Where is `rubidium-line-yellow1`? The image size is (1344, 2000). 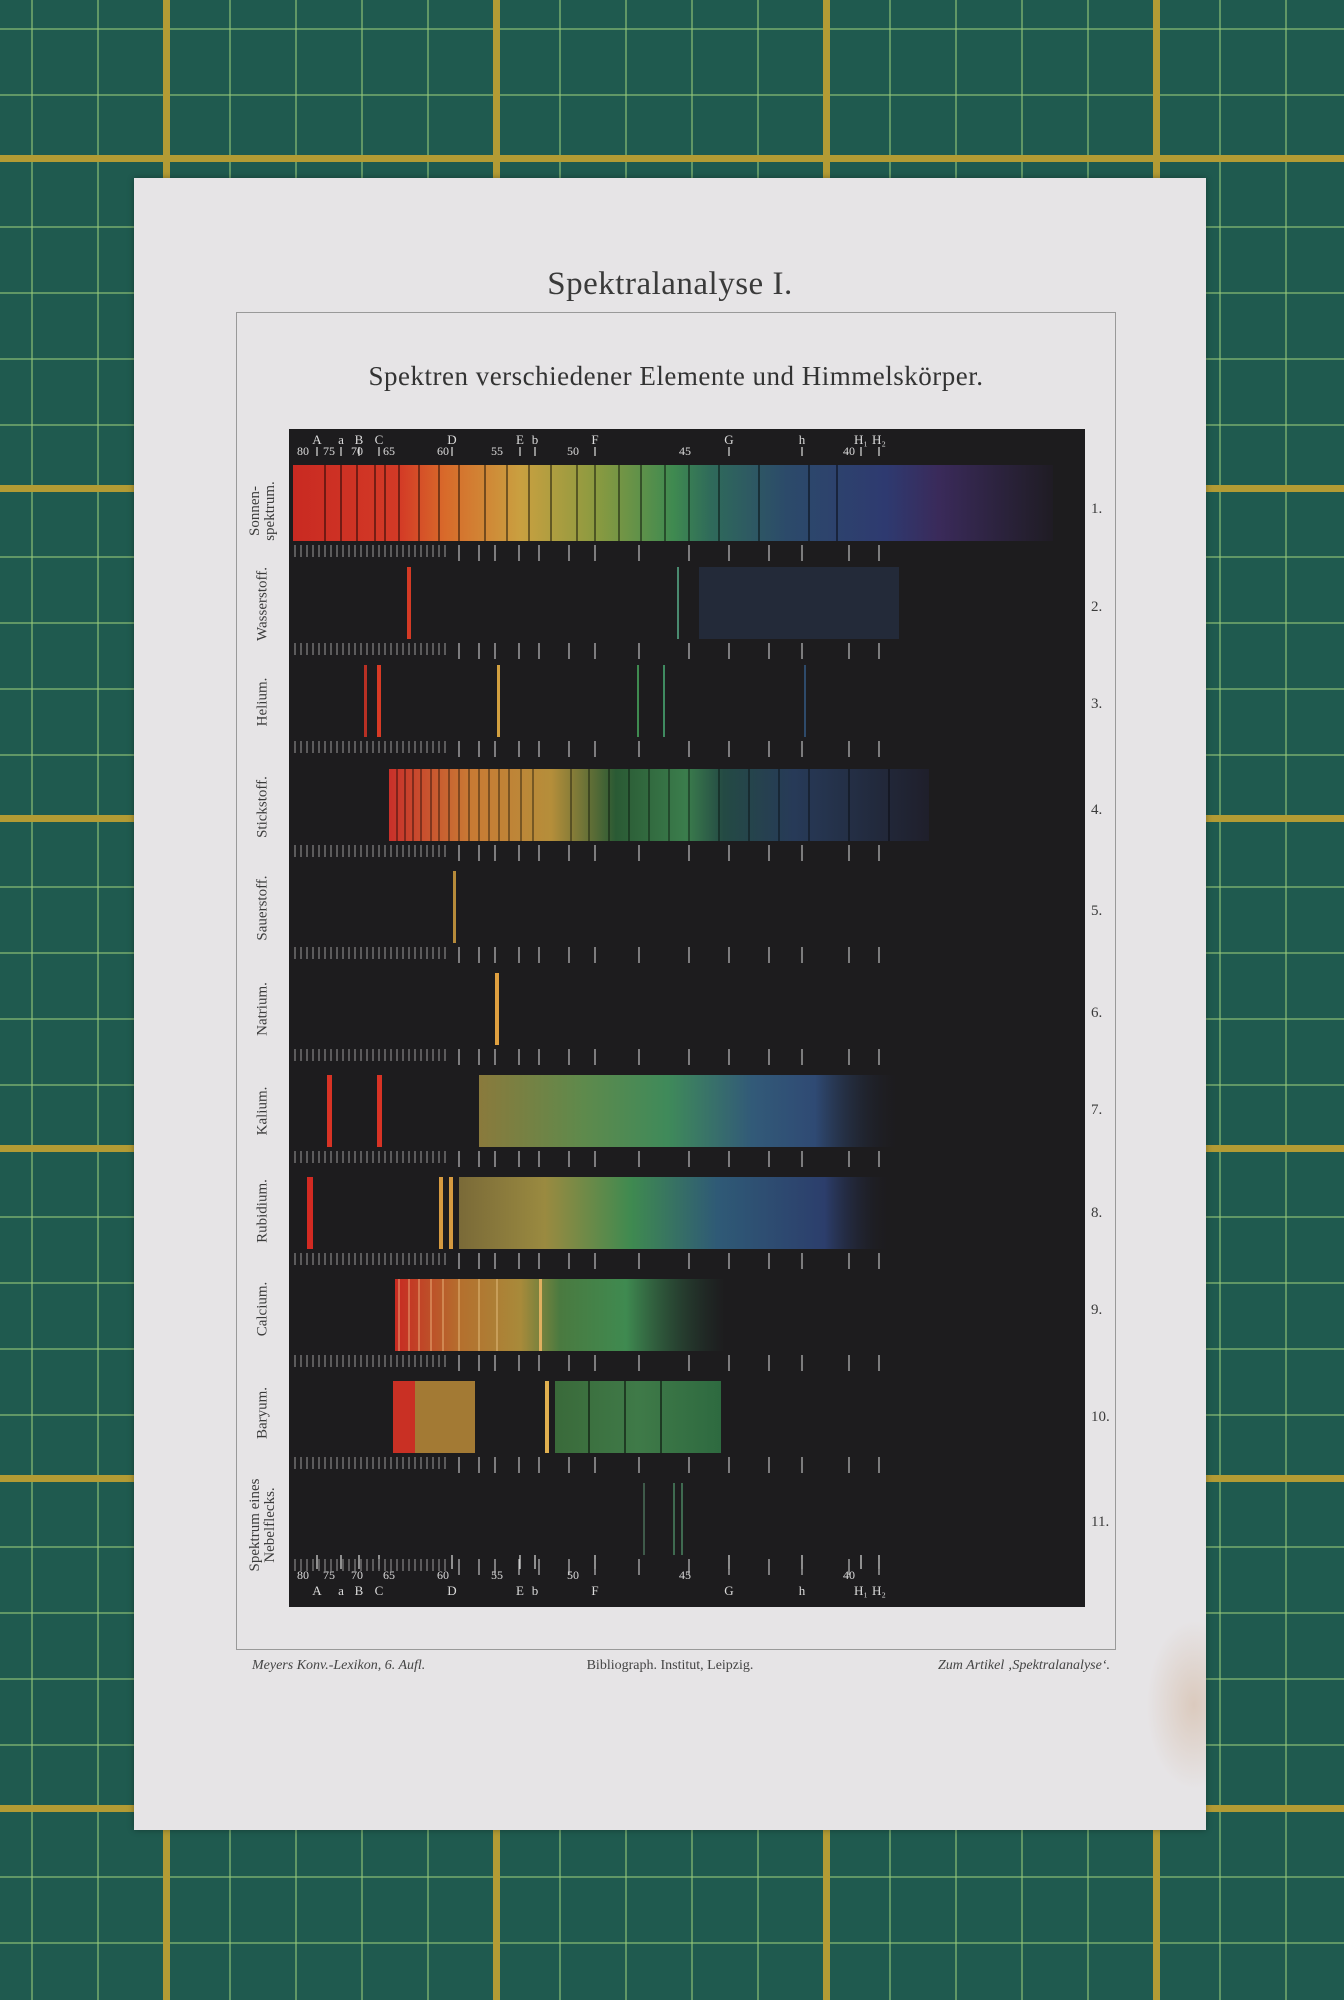
rubidium-line-yellow1 is located at coordinates (441, 1213).